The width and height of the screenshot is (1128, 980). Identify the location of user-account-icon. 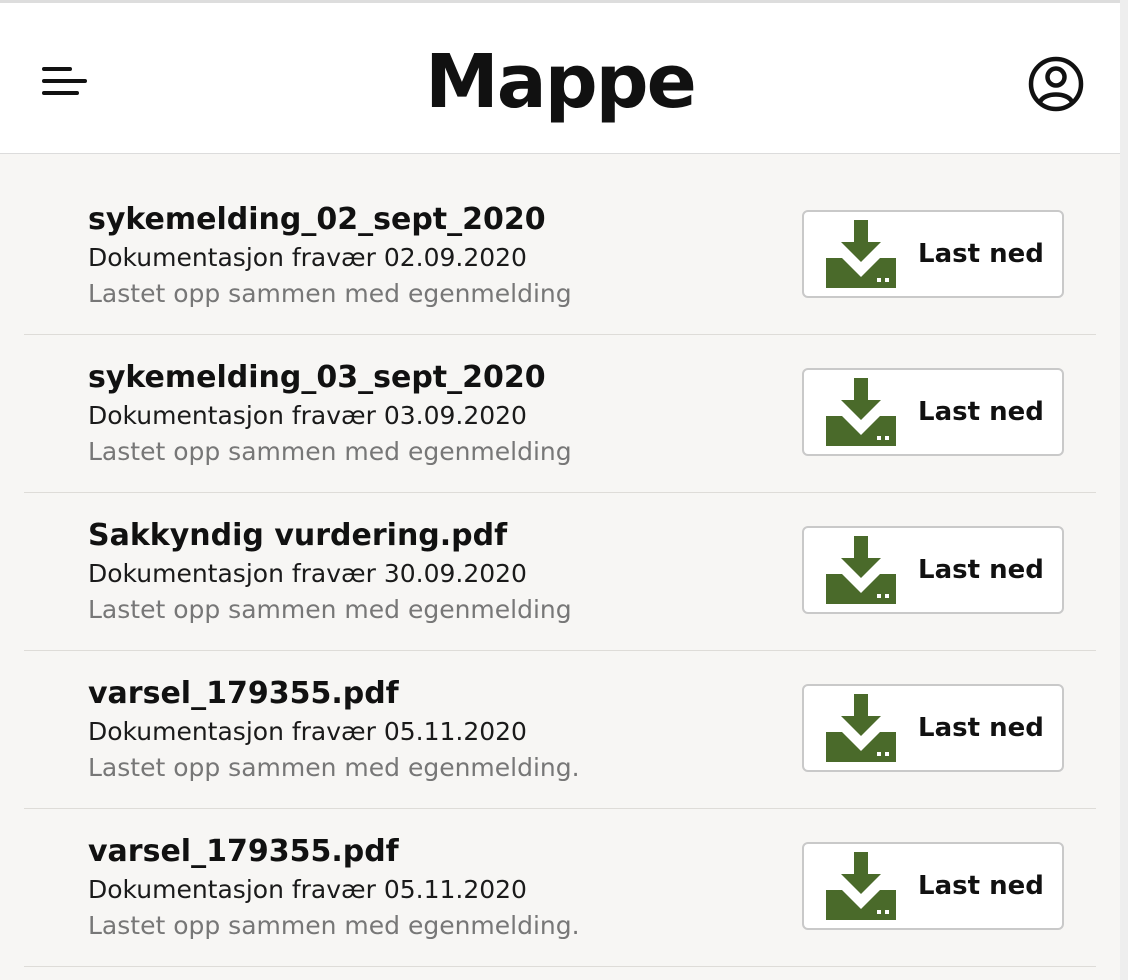
(1056, 84).